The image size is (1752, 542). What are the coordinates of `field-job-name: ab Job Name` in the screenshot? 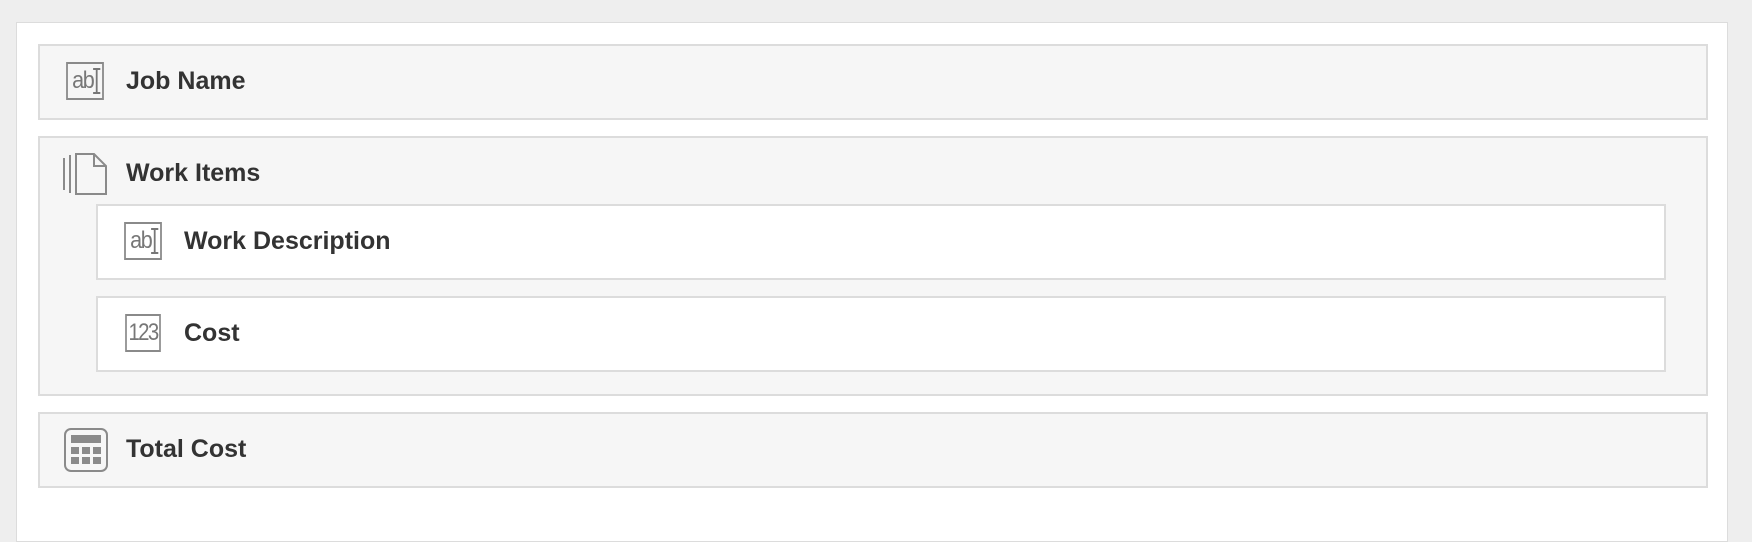 It's located at (873, 82).